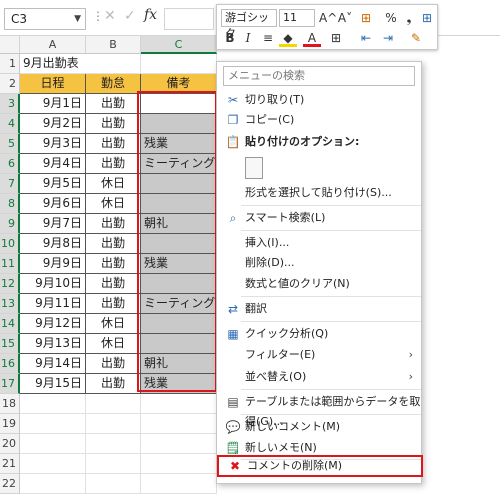 This screenshot has height=494, width=500. I want to click on bold-icon: B, so click(230, 38).